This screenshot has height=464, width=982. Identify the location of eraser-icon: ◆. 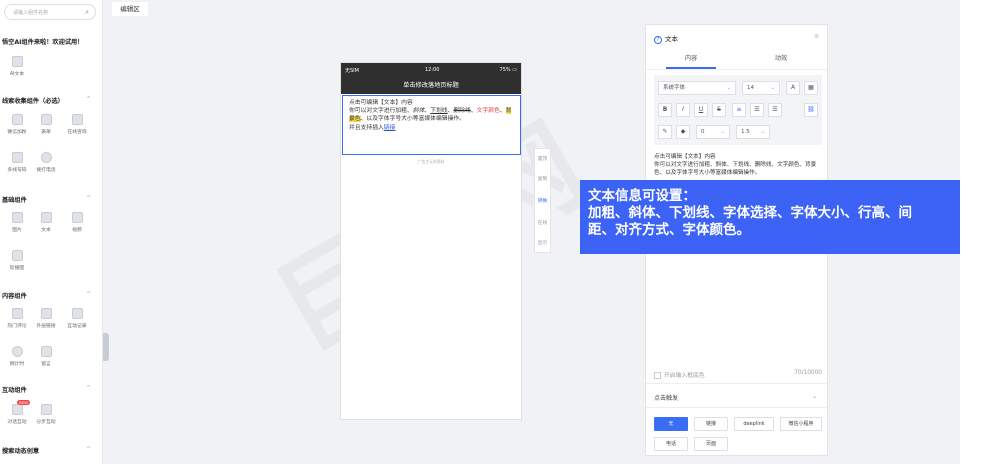
(683, 132).